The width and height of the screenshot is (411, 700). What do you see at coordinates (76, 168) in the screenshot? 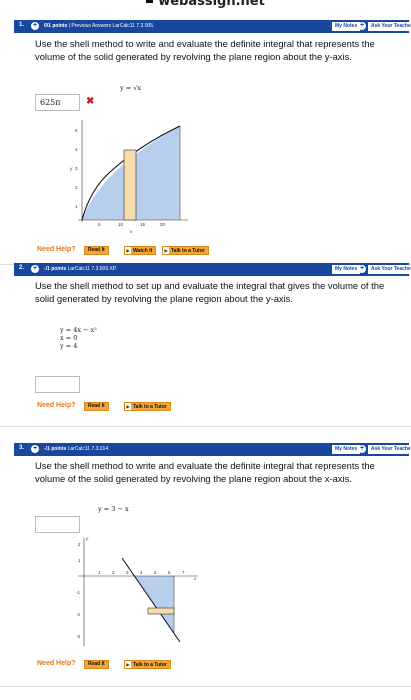
I see `y-tick-3: 3` at bounding box center [76, 168].